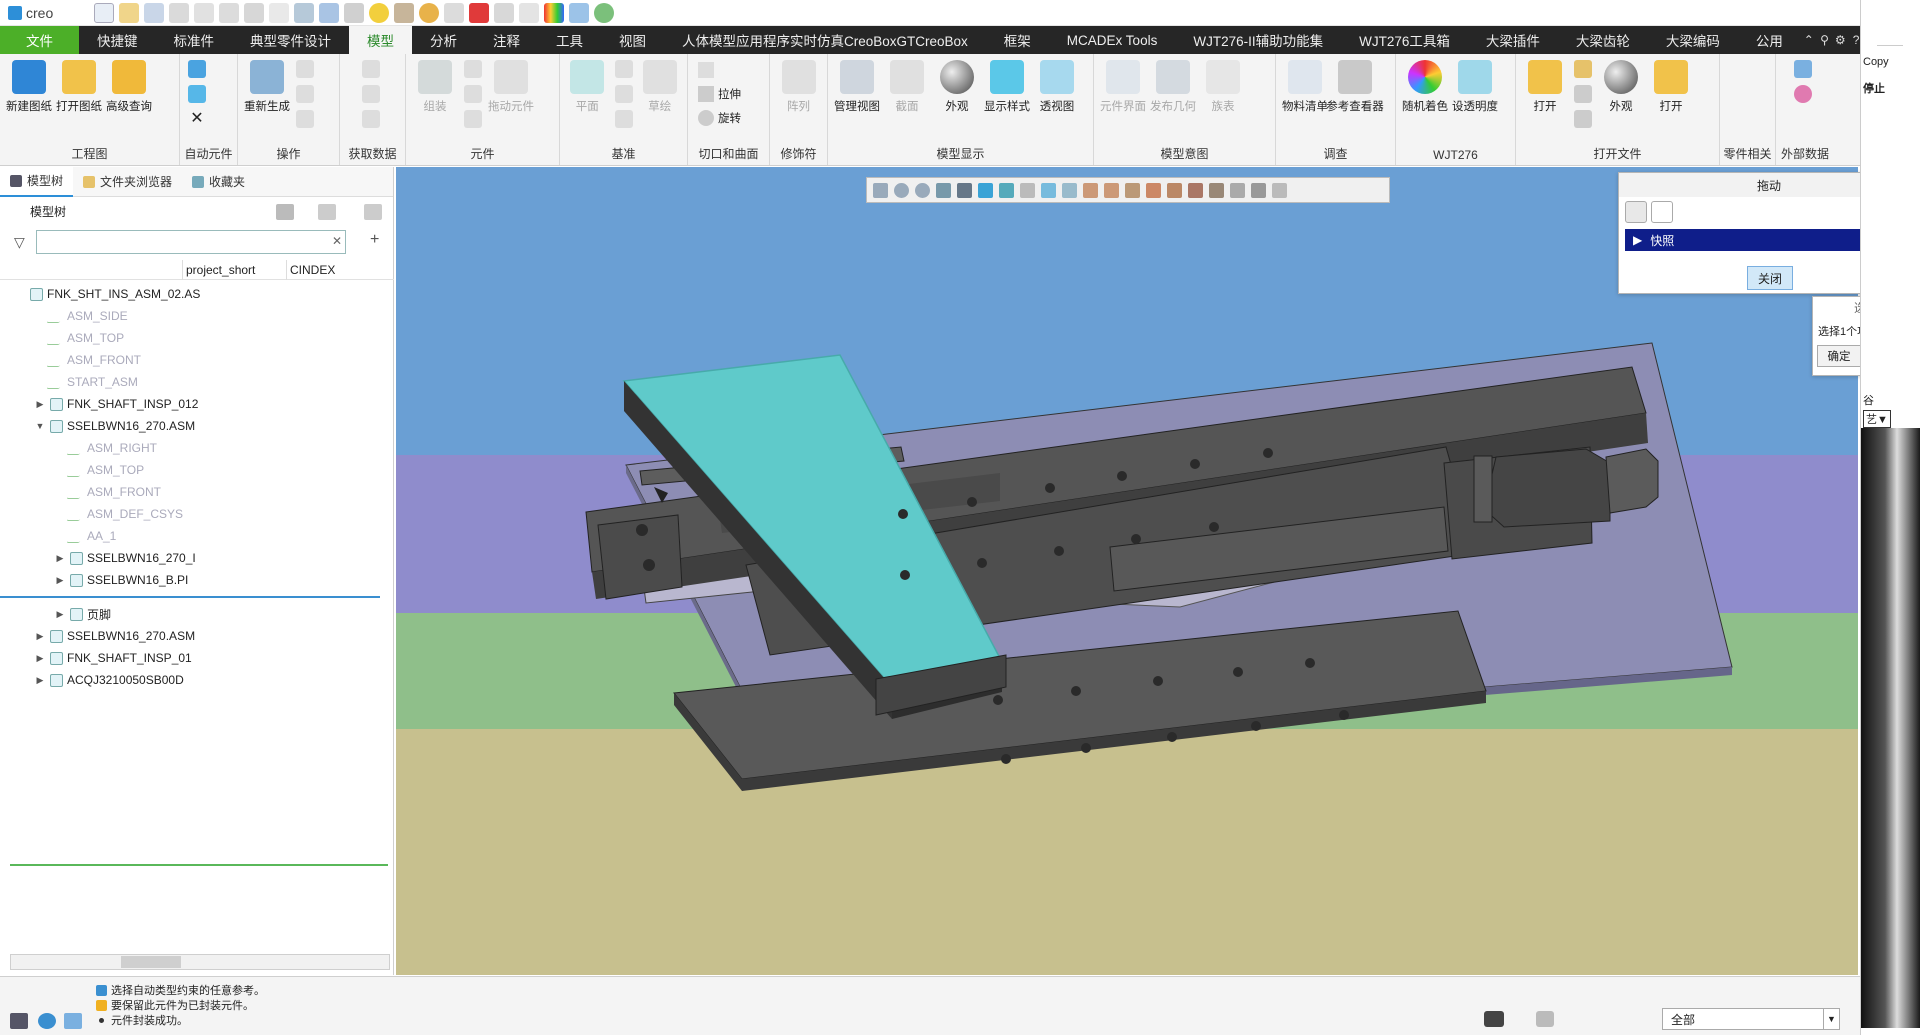  I want to click on point-icon, so click(623, 94).